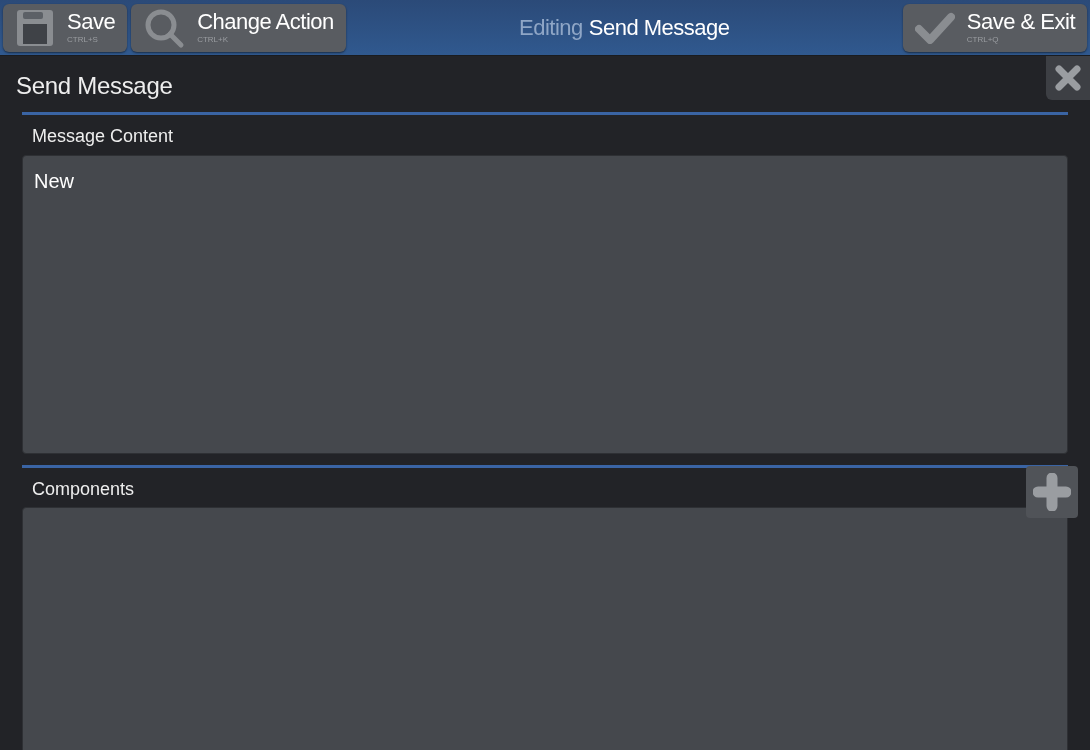 The height and width of the screenshot is (750, 1090). What do you see at coordinates (103, 136) in the screenshot?
I see `section-label: Message Content` at bounding box center [103, 136].